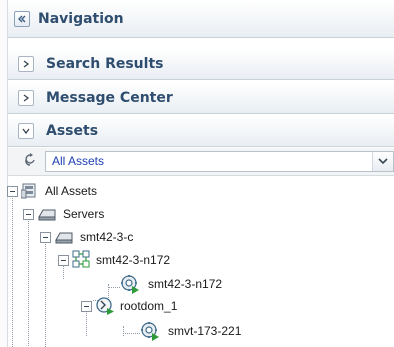 The width and height of the screenshot is (394, 347). I want to click on section-message-center: Message Center, so click(201, 98).